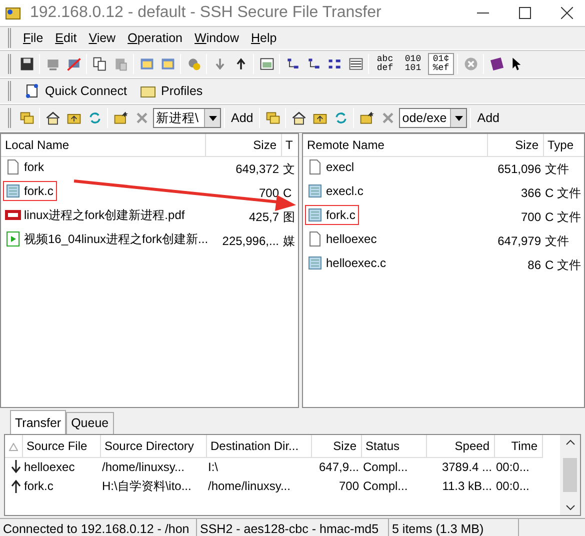 This screenshot has height=536, width=585. What do you see at coordinates (470, 64) in the screenshot?
I see `stop-icon` at bounding box center [470, 64].